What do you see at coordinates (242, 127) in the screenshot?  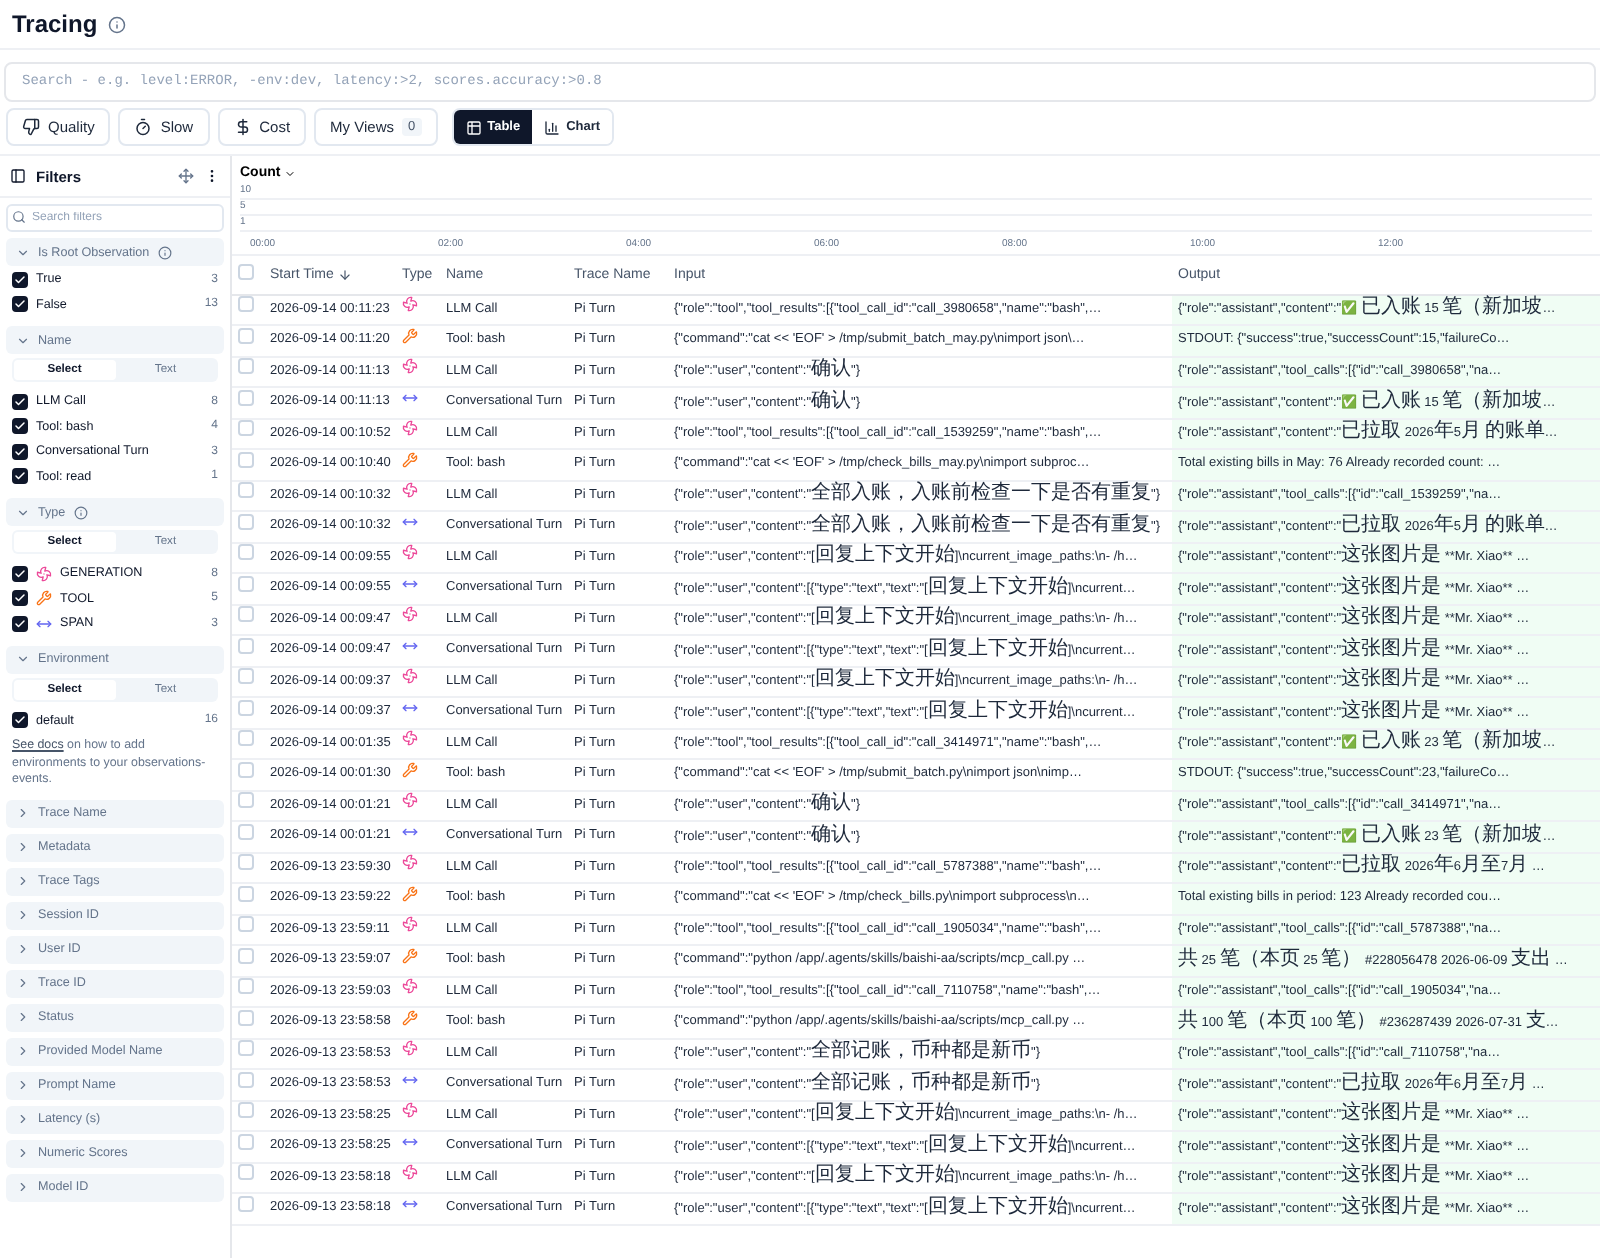 I see `dollar-icon` at bounding box center [242, 127].